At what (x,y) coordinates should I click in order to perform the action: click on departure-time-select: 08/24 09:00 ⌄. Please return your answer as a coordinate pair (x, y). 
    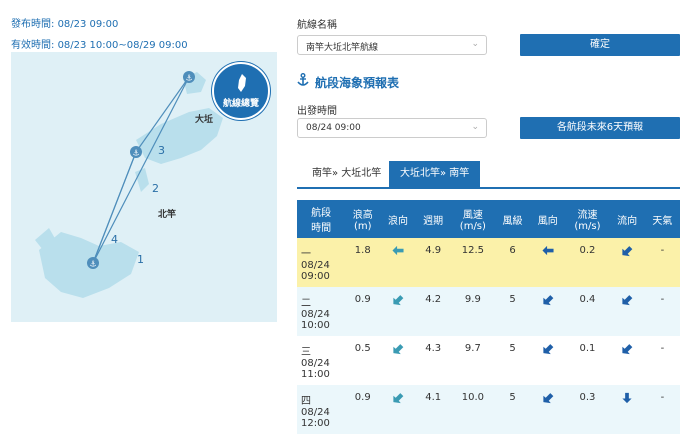
    Looking at the image, I should click on (392, 128).